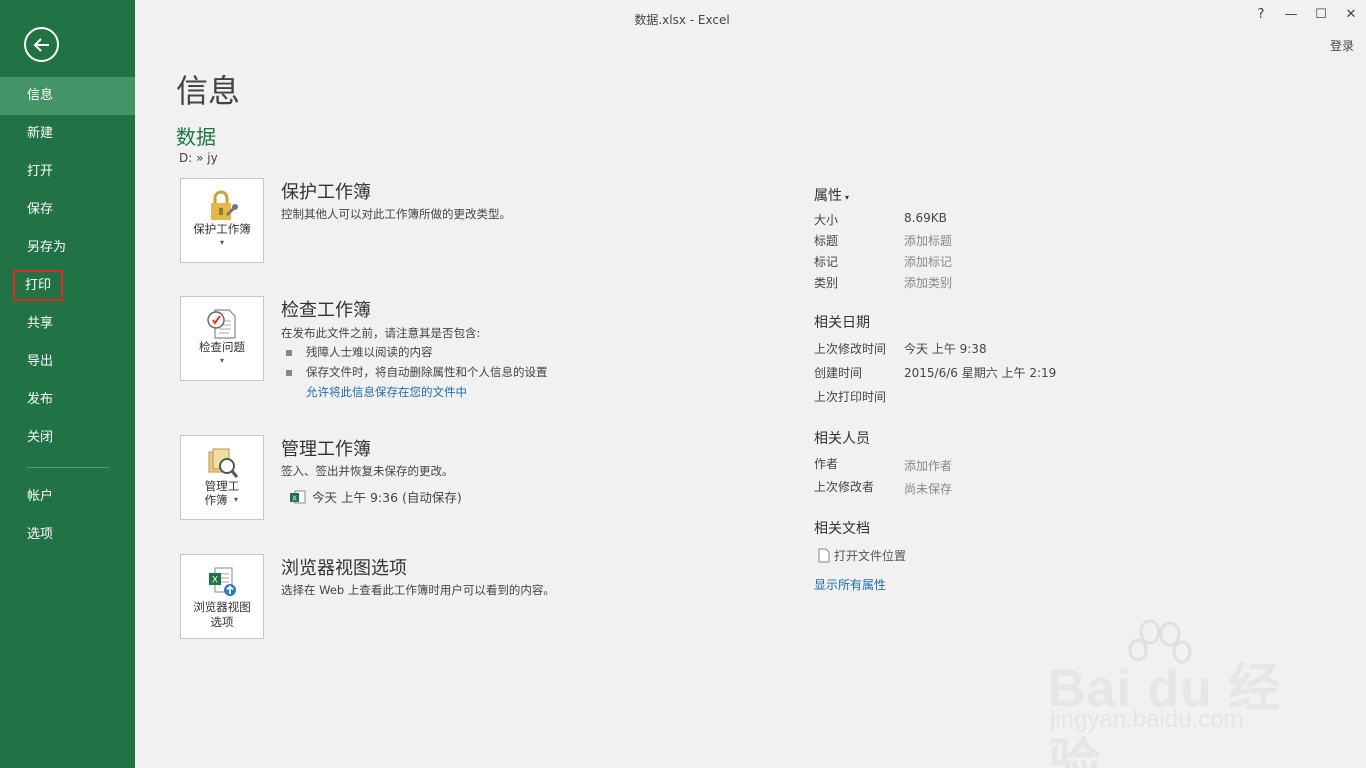 The width and height of the screenshot is (1366, 768). I want to click on sidebar-item-label: 信息, so click(40, 95).